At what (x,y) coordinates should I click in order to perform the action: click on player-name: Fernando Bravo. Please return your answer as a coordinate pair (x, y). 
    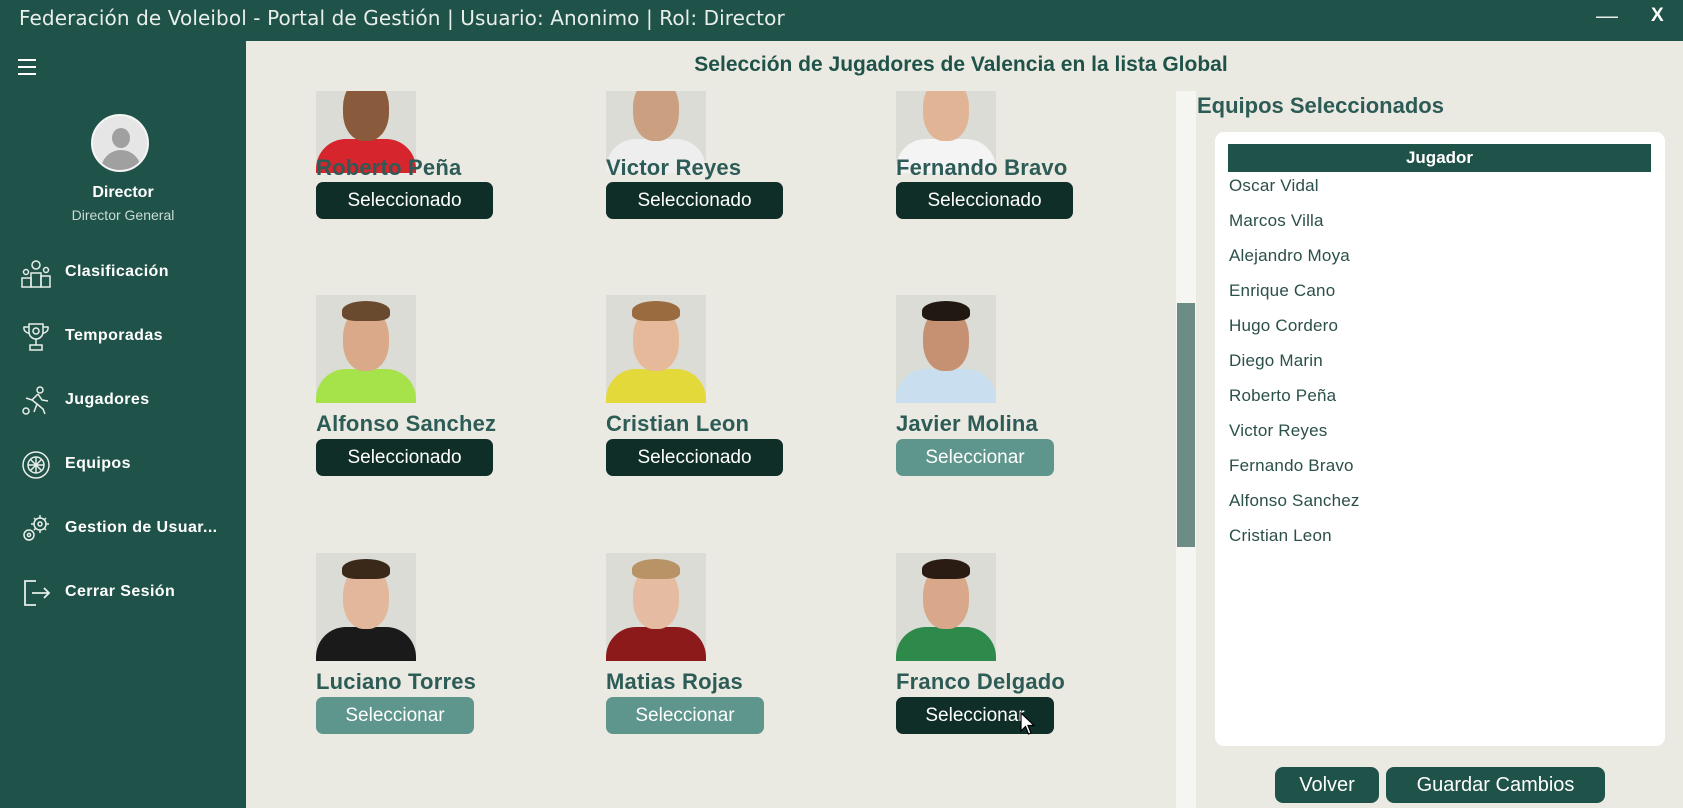
    Looking at the image, I should click on (982, 167).